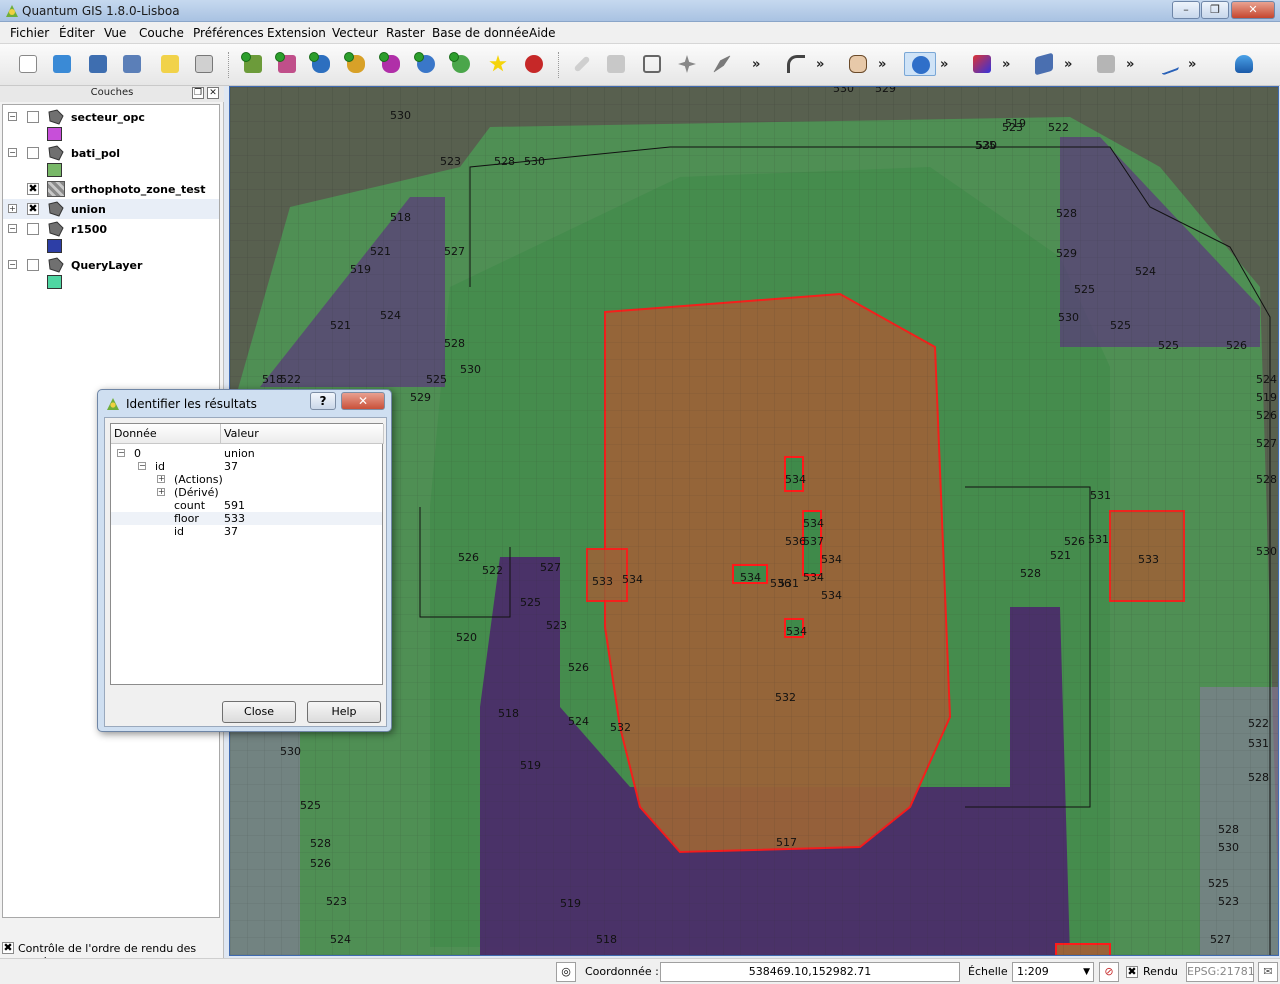 The width and height of the screenshot is (1280, 984). Describe the element at coordinates (944, 64) in the screenshot. I see `toolbar-overflow-chevron-4: »` at that location.